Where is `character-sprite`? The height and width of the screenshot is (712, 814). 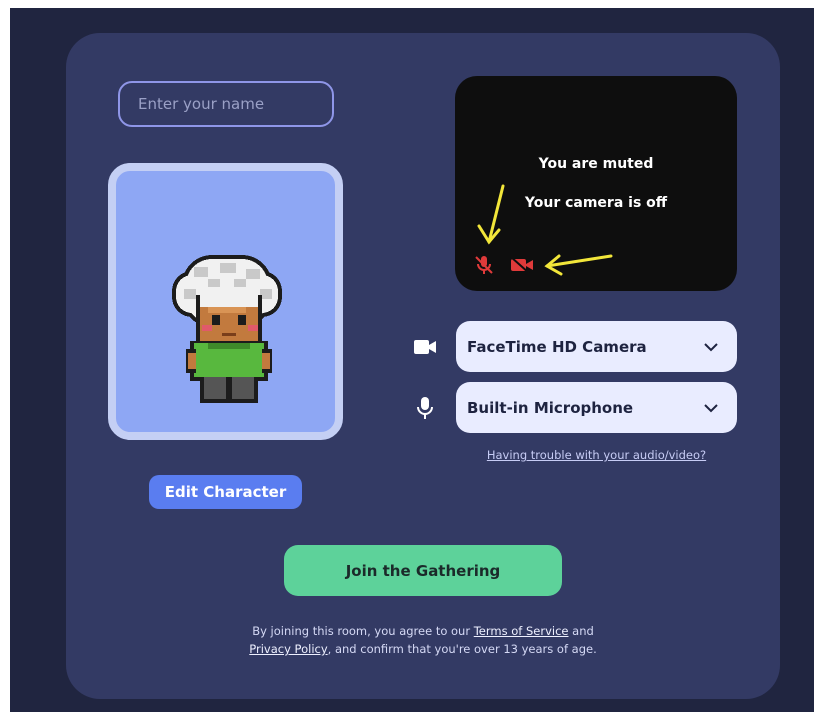
character-sprite is located at coordinates (227, 329).